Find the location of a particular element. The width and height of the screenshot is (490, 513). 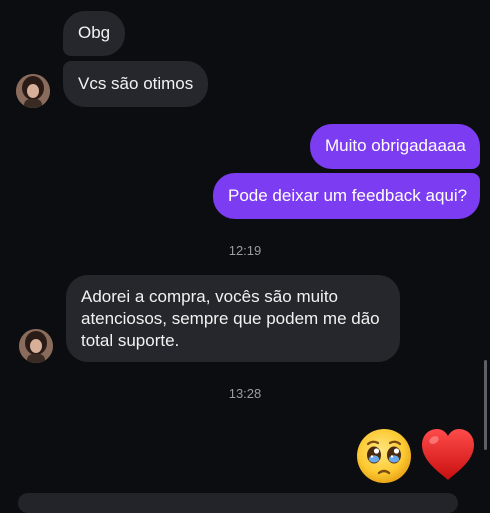

scrollbar-thumb is located at coordinates (485, 405).